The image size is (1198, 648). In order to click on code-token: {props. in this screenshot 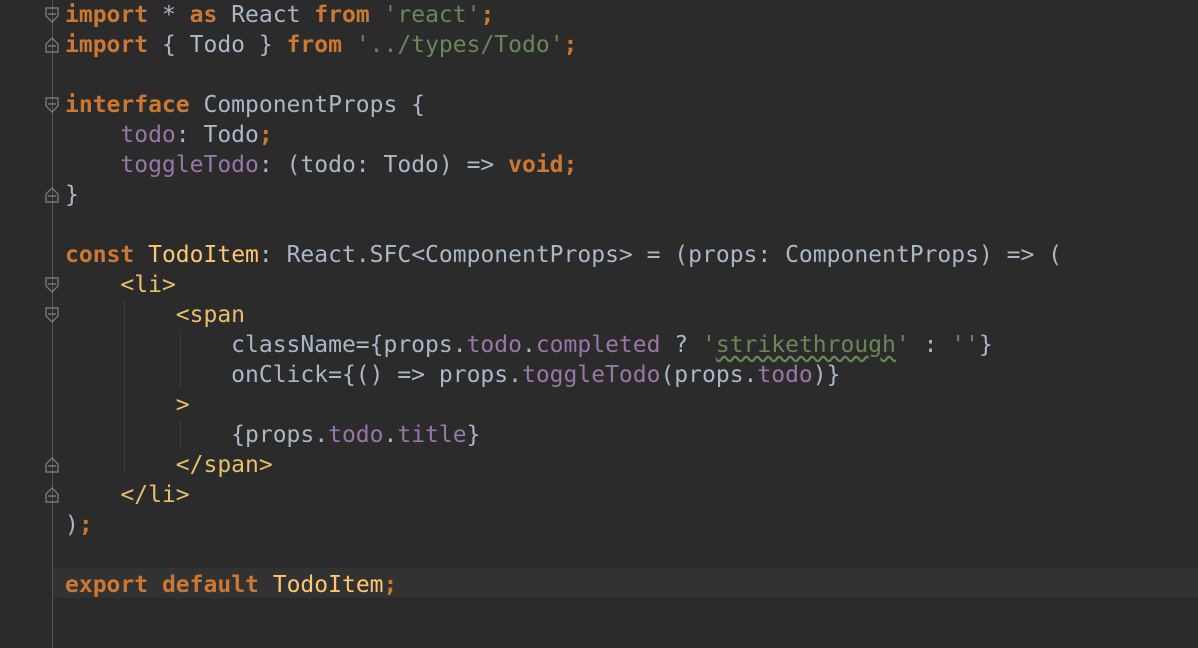, I will do `click(197, 435)`.